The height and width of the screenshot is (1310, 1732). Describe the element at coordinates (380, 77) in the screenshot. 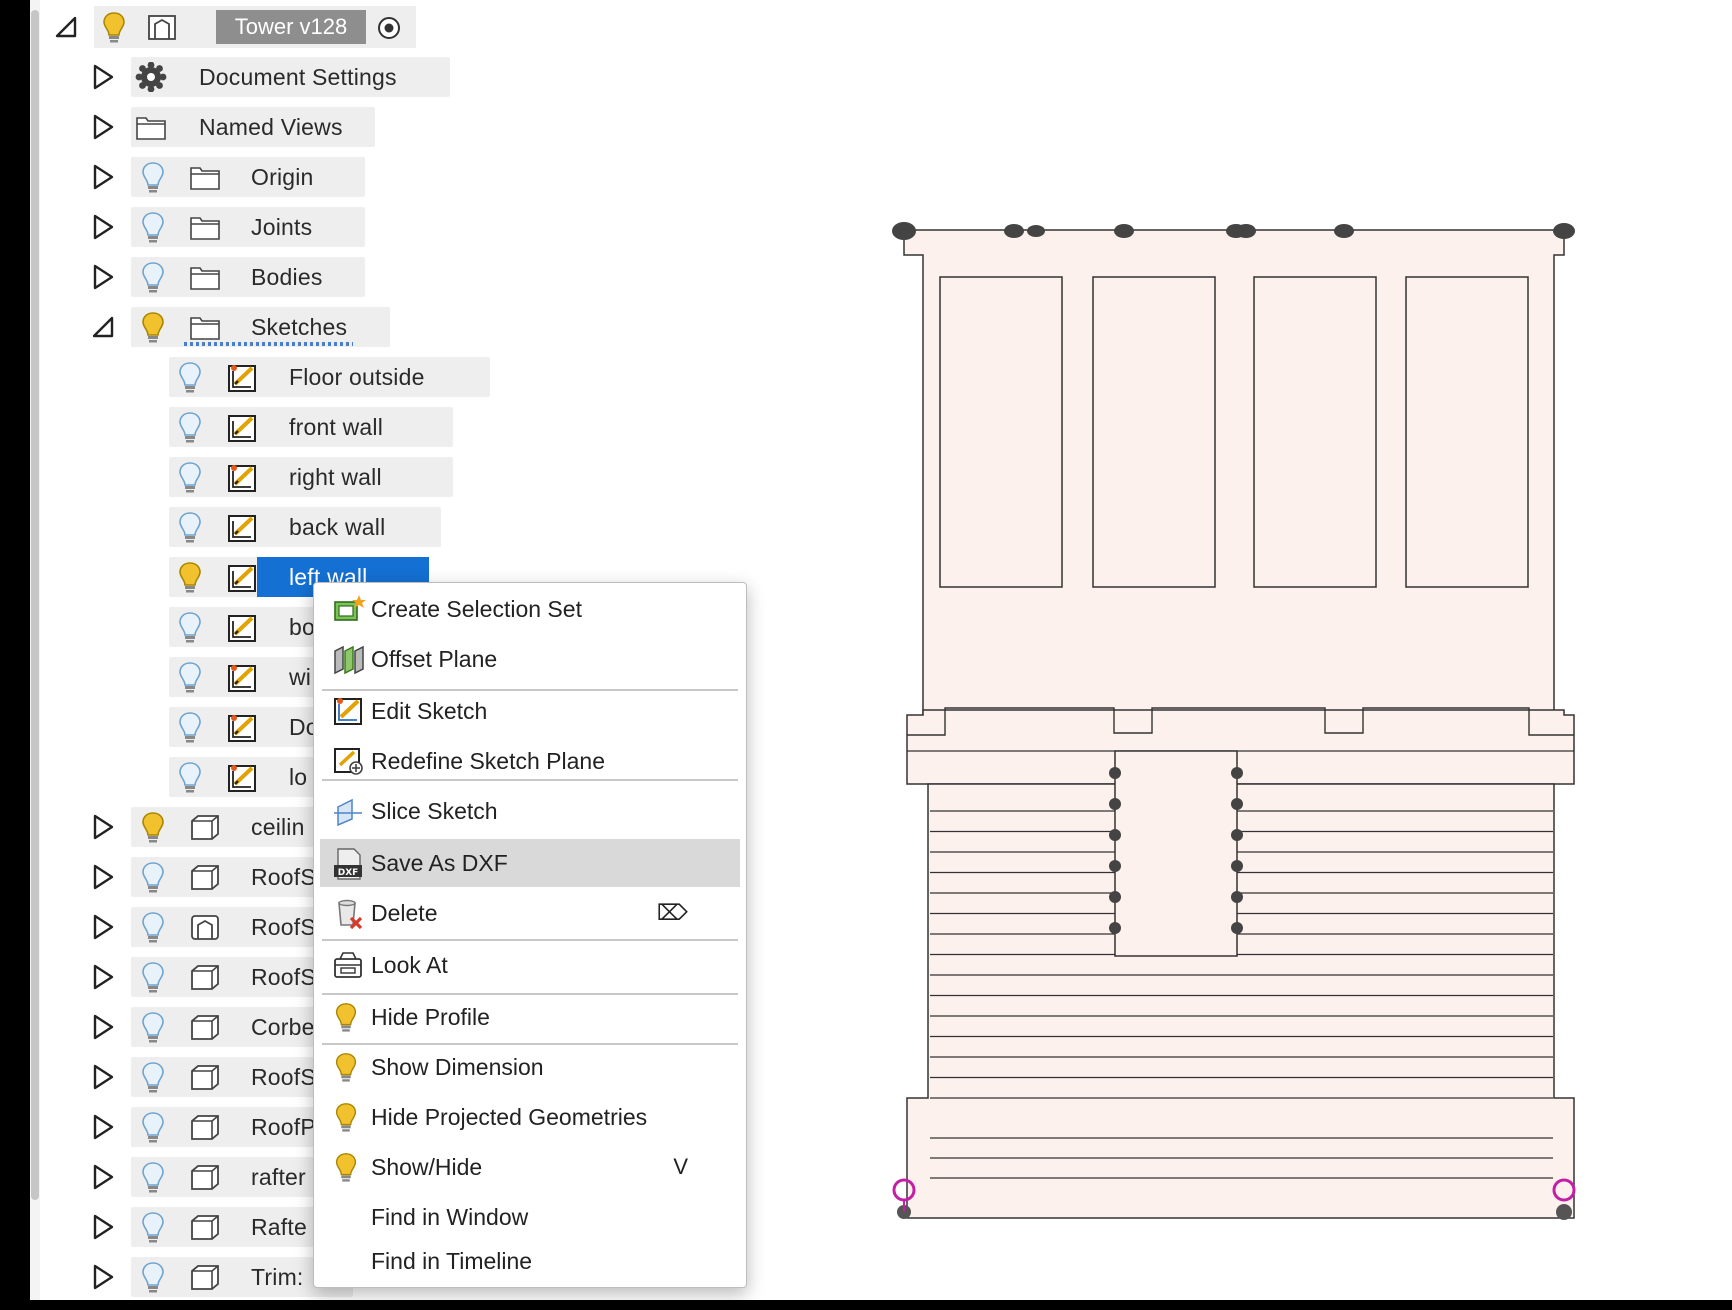

I see `tree-row: Document Settings` at that location.